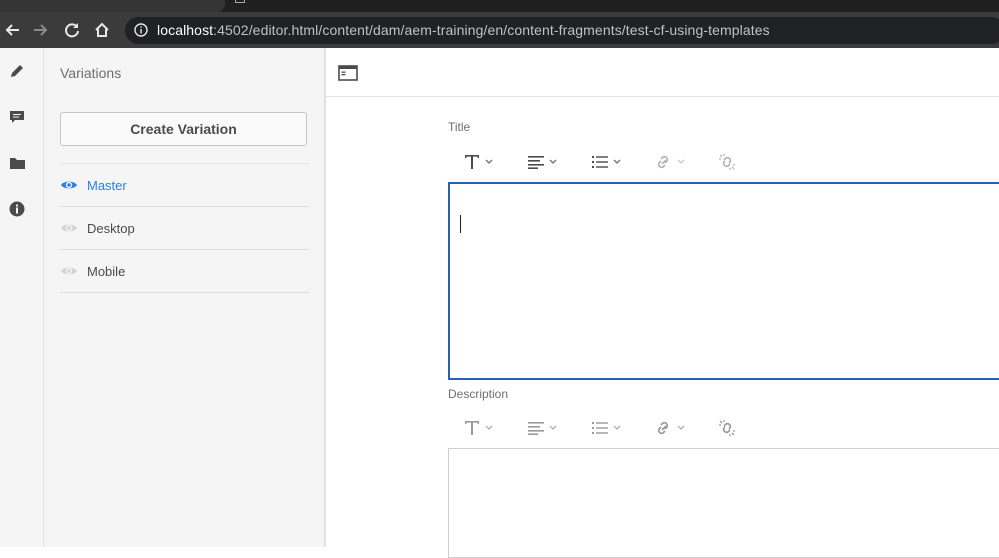  Describe the element at coordinates (669, 428) in the screenshot. I see `description-link-button` at that location.